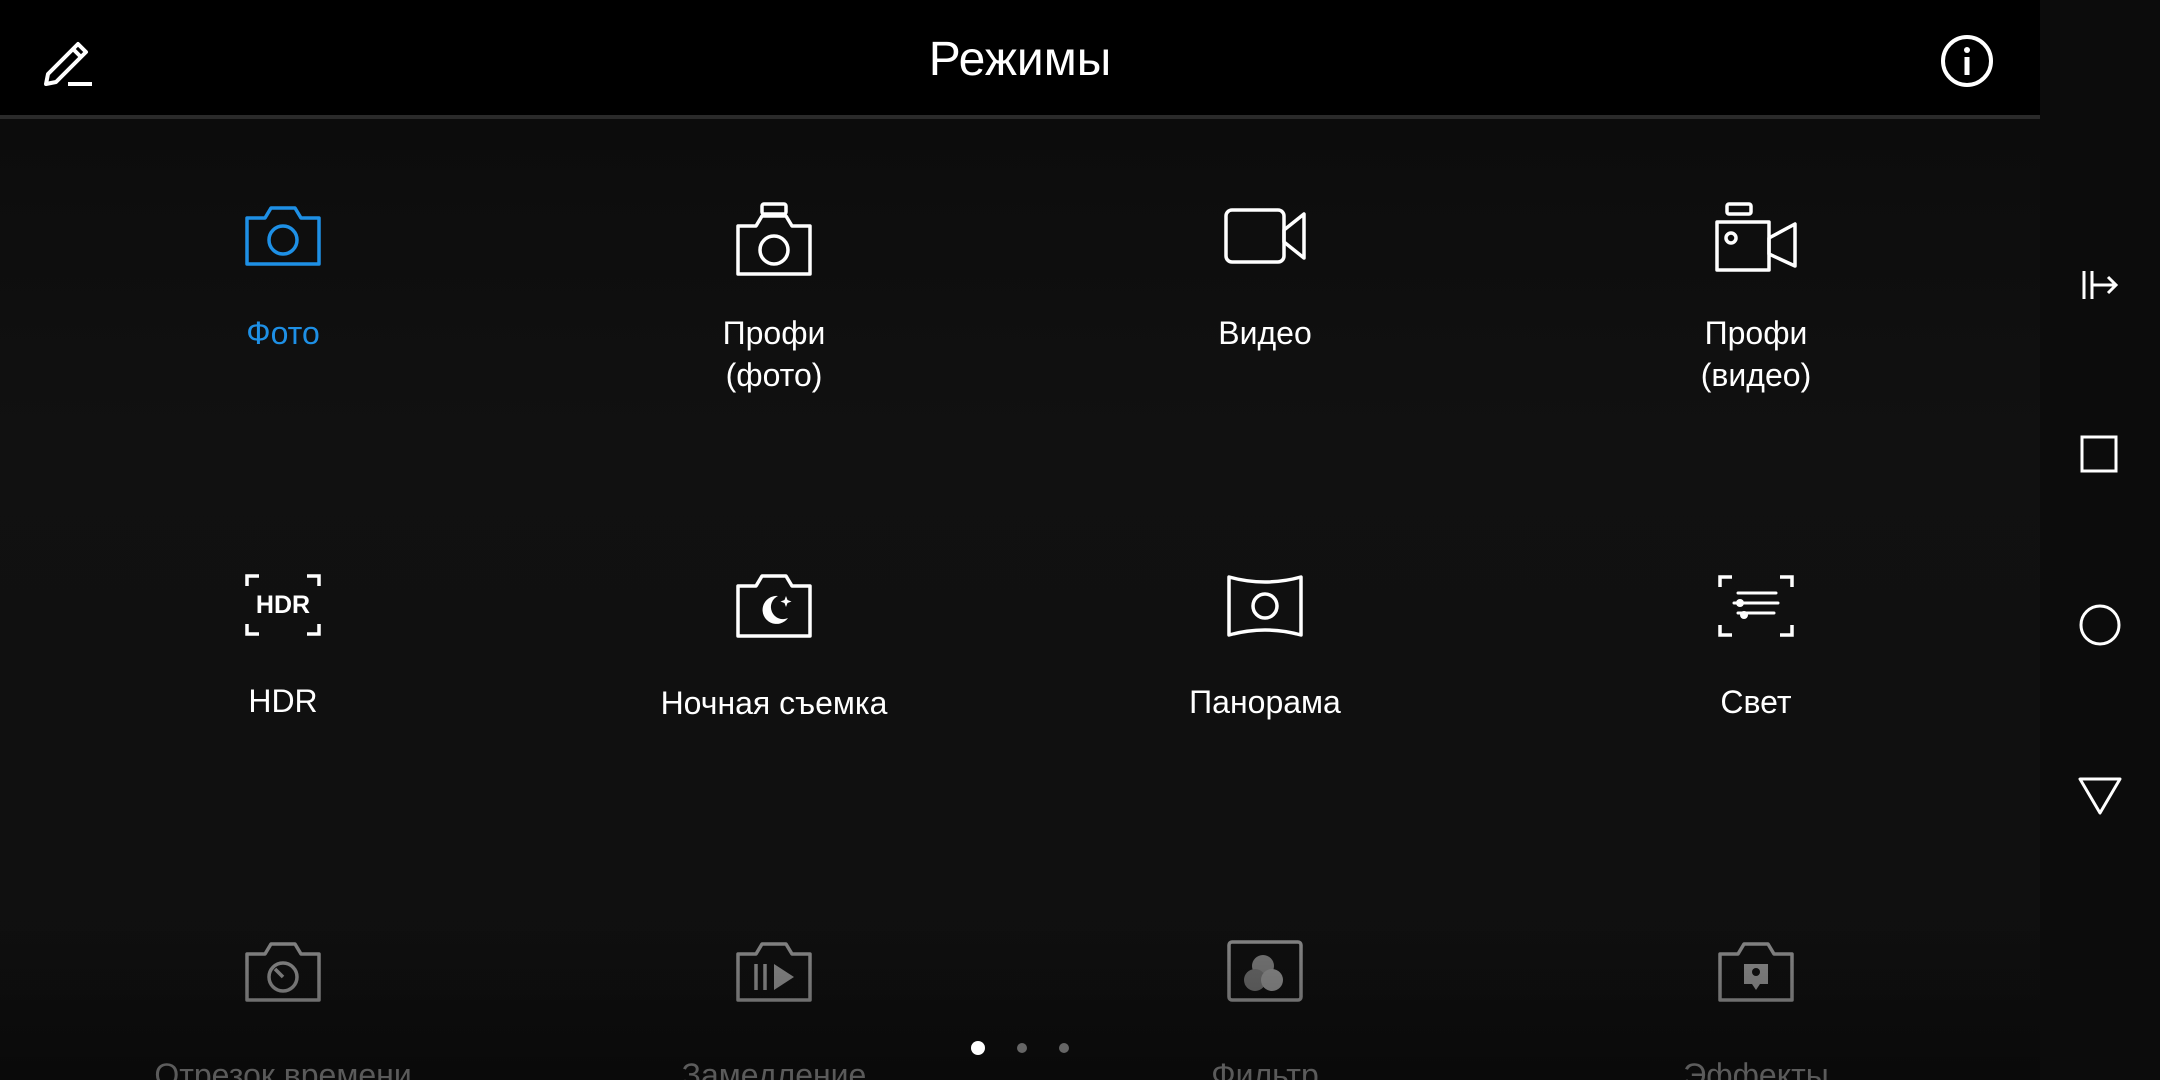  Describe the element at coordinates (283, 333) in the screenshot. I see `mode-label: Фото` at that location.